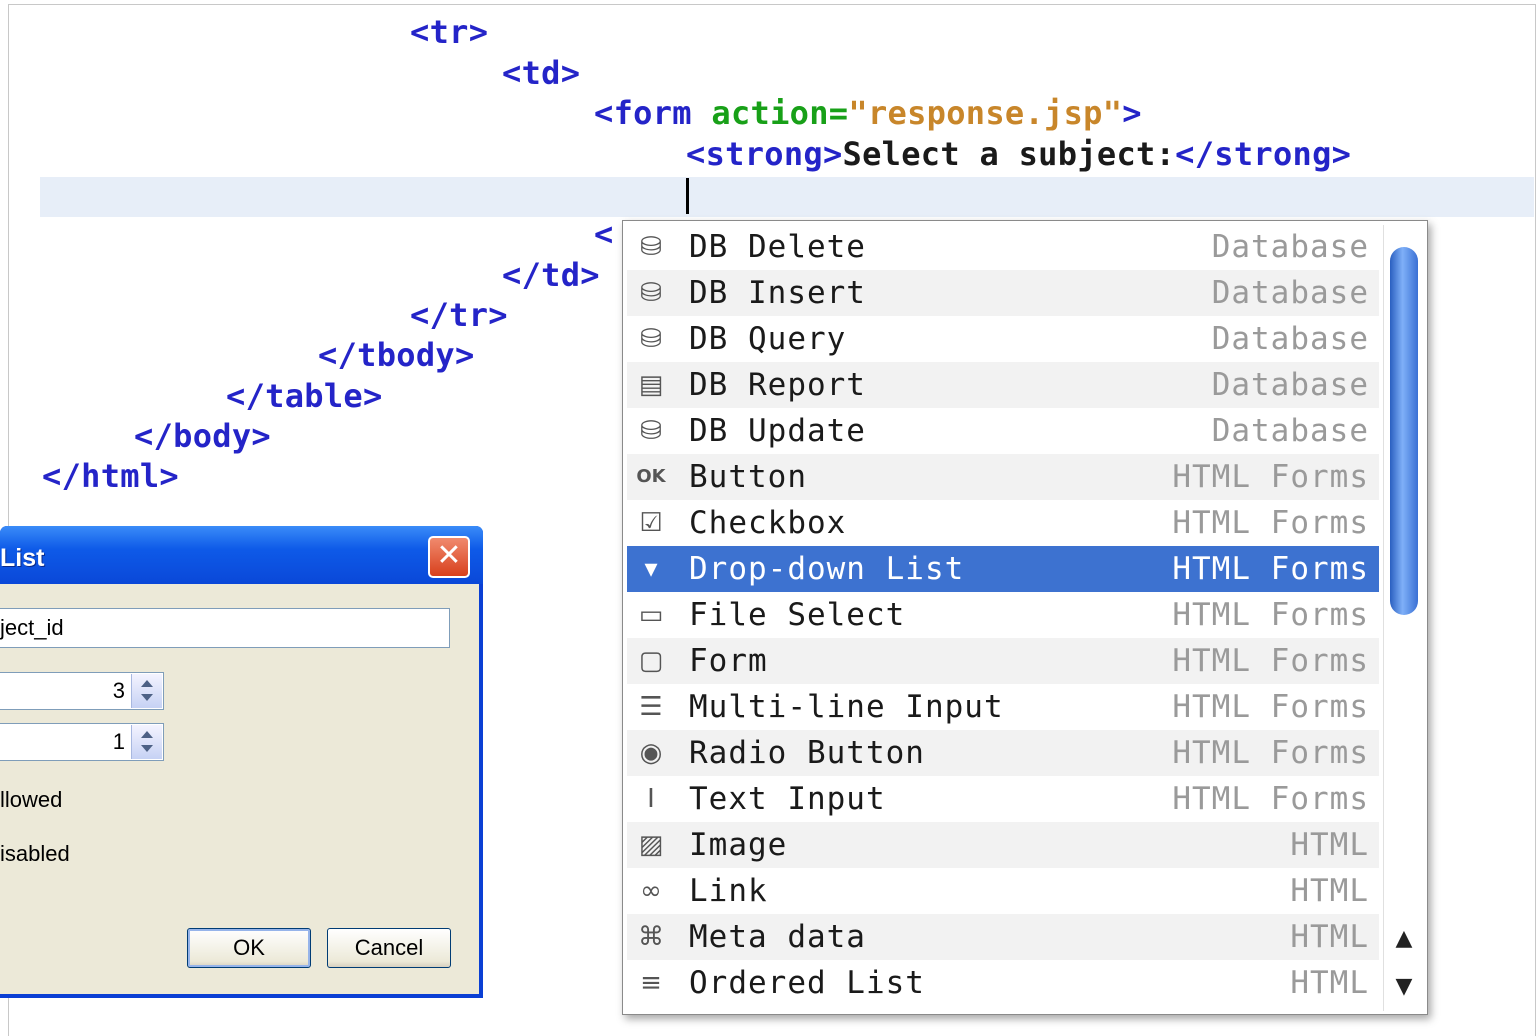 Image resolution: width=1536 pixels, height=1036 pixels. I want to click on completion-item: ⛁ DB Query Database, so click(1003, 339).